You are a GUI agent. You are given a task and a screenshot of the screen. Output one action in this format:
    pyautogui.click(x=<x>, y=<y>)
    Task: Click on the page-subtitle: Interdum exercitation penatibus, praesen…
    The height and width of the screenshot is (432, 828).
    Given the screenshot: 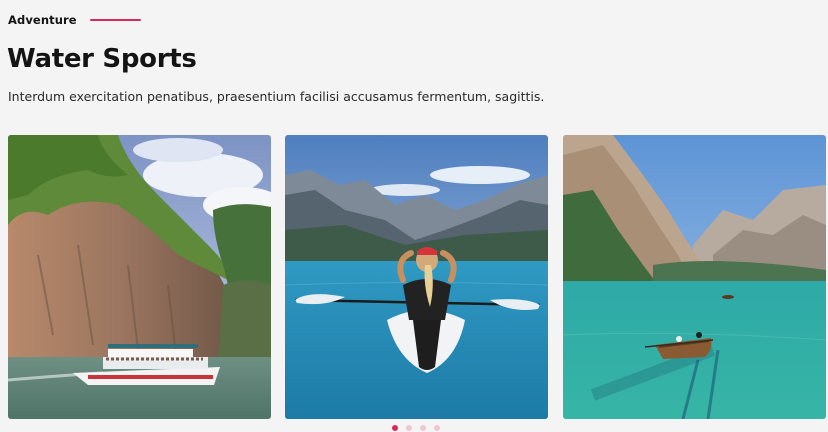 What is the action you would take?
    pyautogui.click(x=276, y=96)
    